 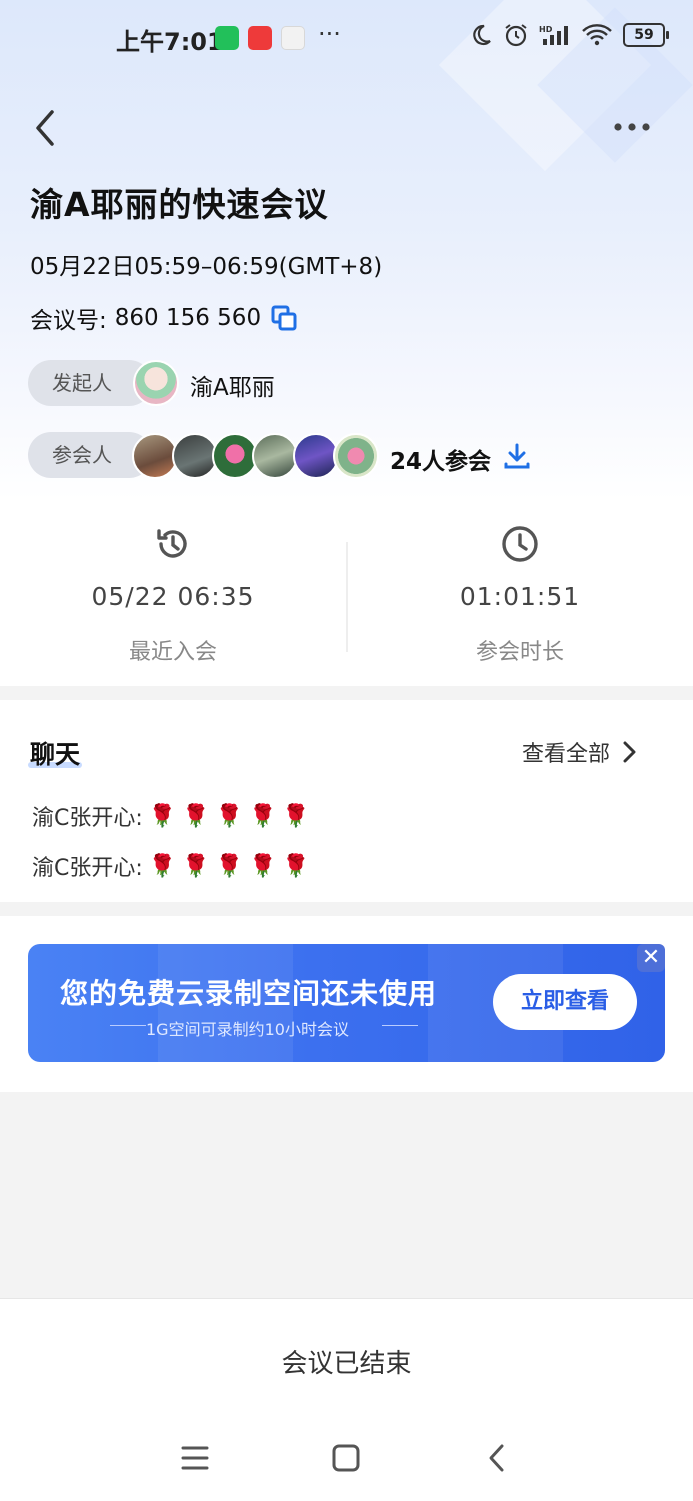 What do you see at coordinates (329, 34) in the screenshot?
I see `status-more-dots: ···` at bounding box center [329, 34].